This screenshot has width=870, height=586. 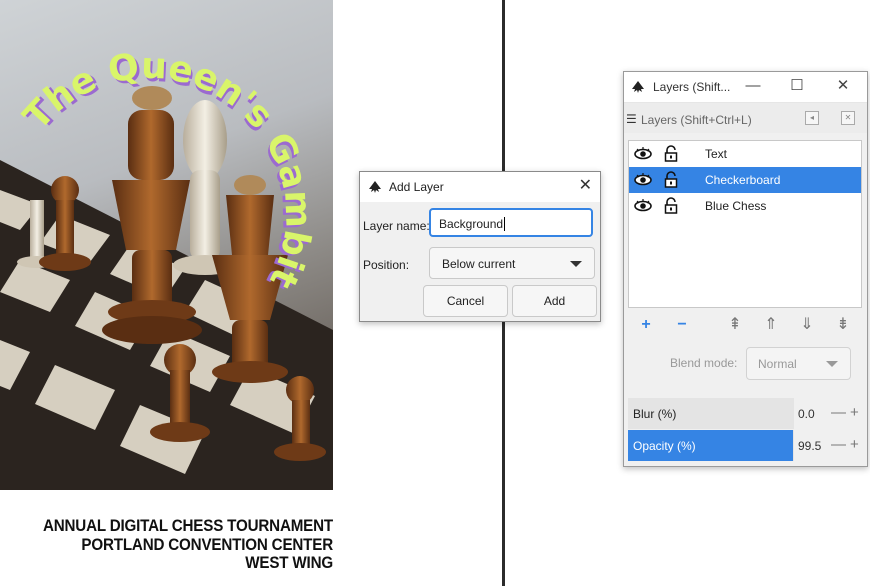 What do you see at coordinates (753, 86) in the screenshot?
I see `minimize-icon: —` at bounding box center [753, 86].